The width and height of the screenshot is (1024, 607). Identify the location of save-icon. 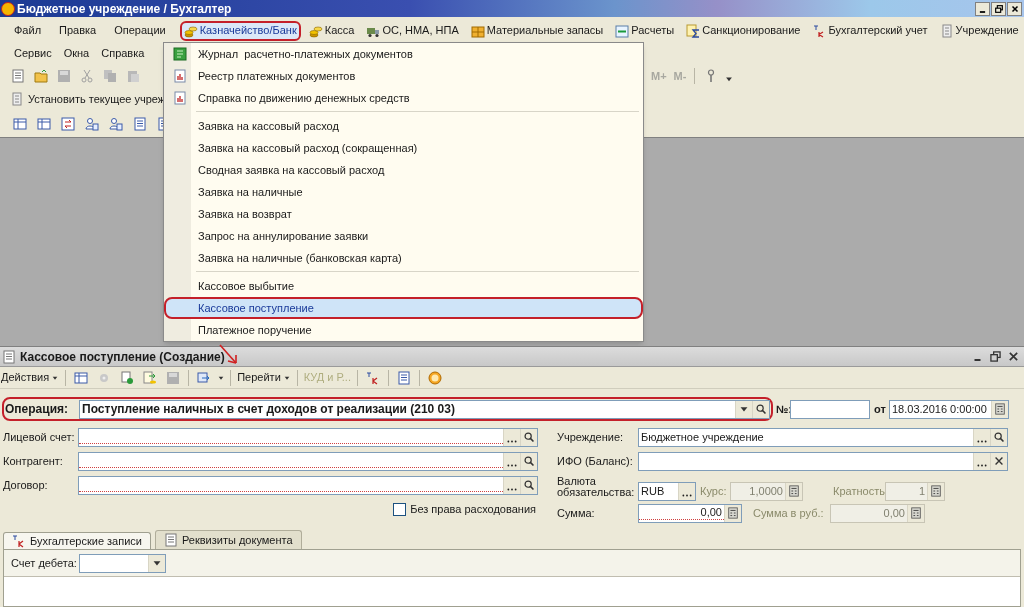
(64, 76).